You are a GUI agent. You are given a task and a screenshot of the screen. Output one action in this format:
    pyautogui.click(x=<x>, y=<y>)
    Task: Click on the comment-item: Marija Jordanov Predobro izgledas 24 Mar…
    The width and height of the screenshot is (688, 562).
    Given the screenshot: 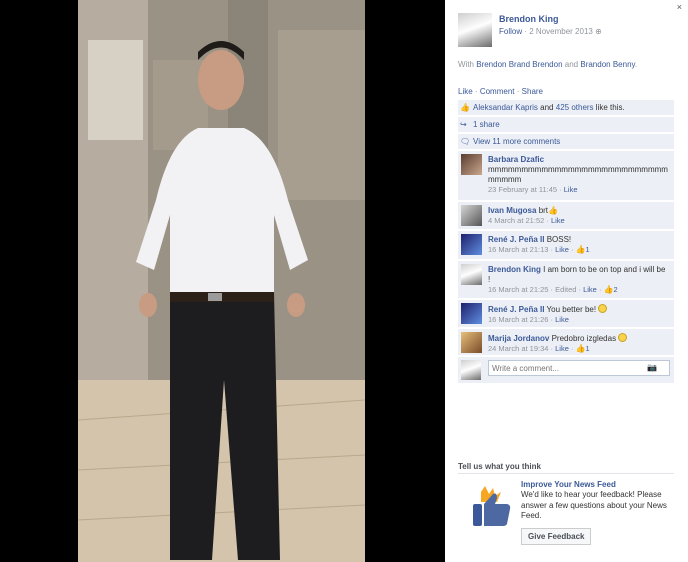 What is the action you would take?
    pyautogui.click(x=566, y=342)
    